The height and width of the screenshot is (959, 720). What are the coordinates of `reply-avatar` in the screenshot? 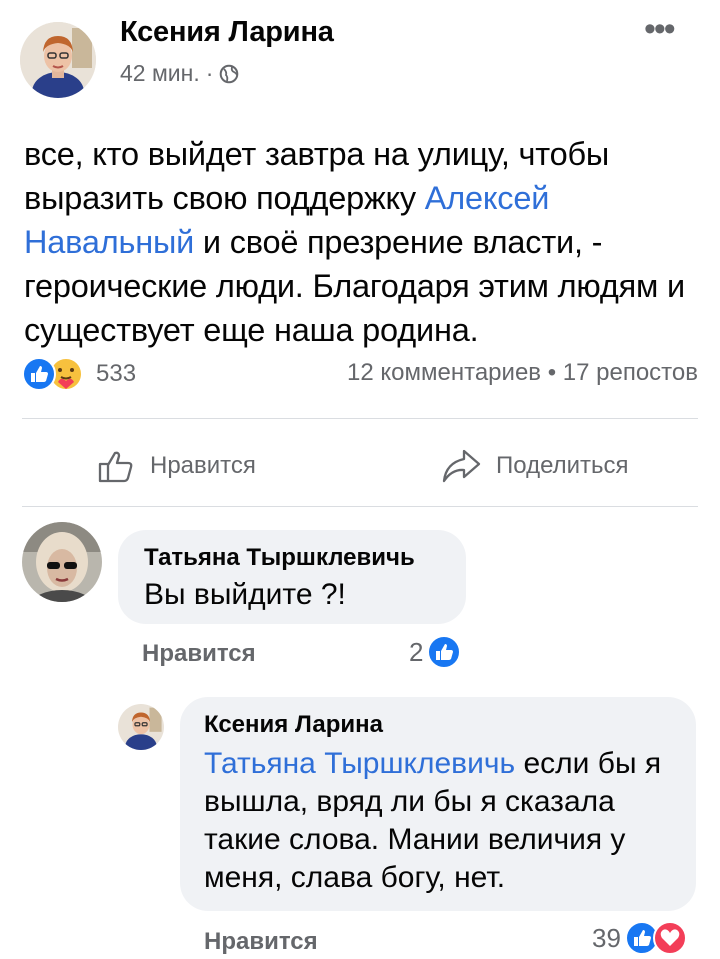 It's located at (141, 727).